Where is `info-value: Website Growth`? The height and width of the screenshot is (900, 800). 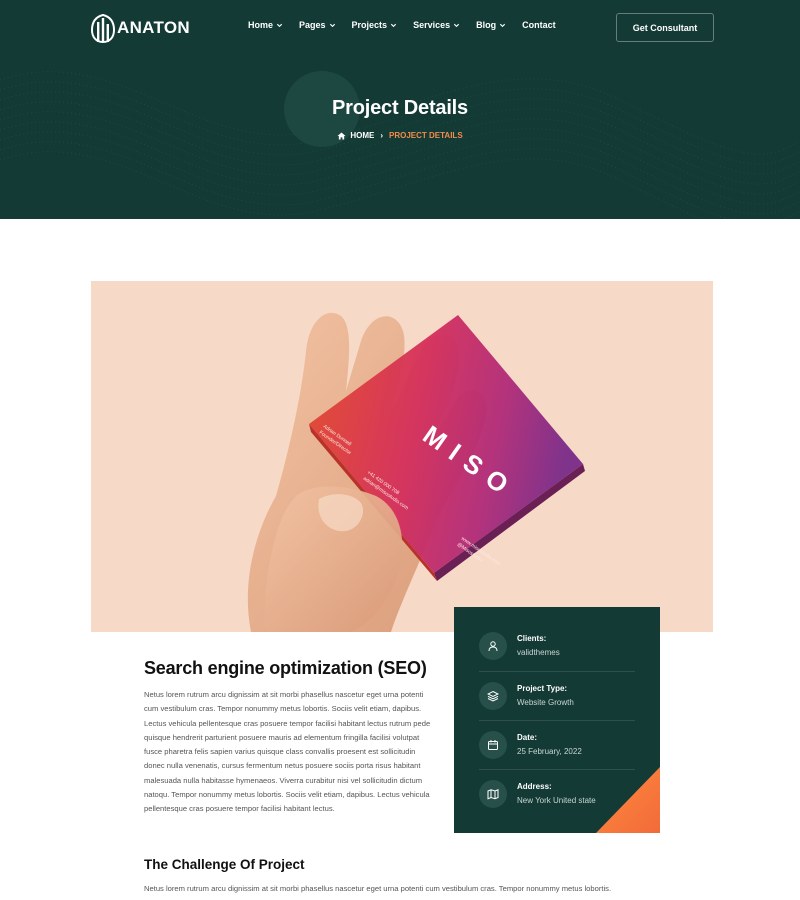
info-value: Website Growth is located at coordinates (545, 702).